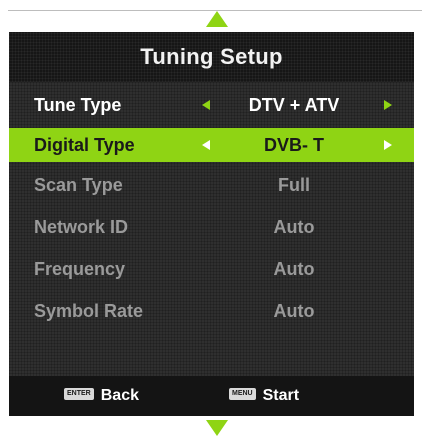 The height and width of the screenshot is (438, 424). I want to click on row-label: Digital Type, so click(84, 145).